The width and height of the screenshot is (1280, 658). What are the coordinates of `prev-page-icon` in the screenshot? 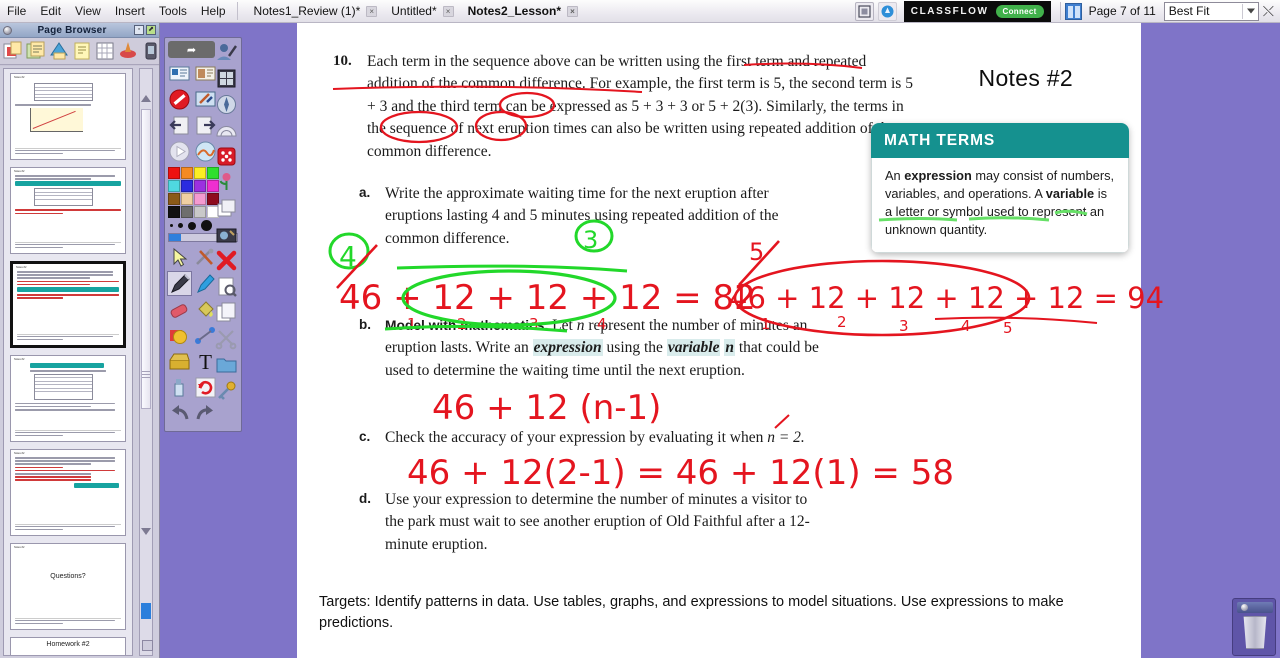 It's located at (179, 125).